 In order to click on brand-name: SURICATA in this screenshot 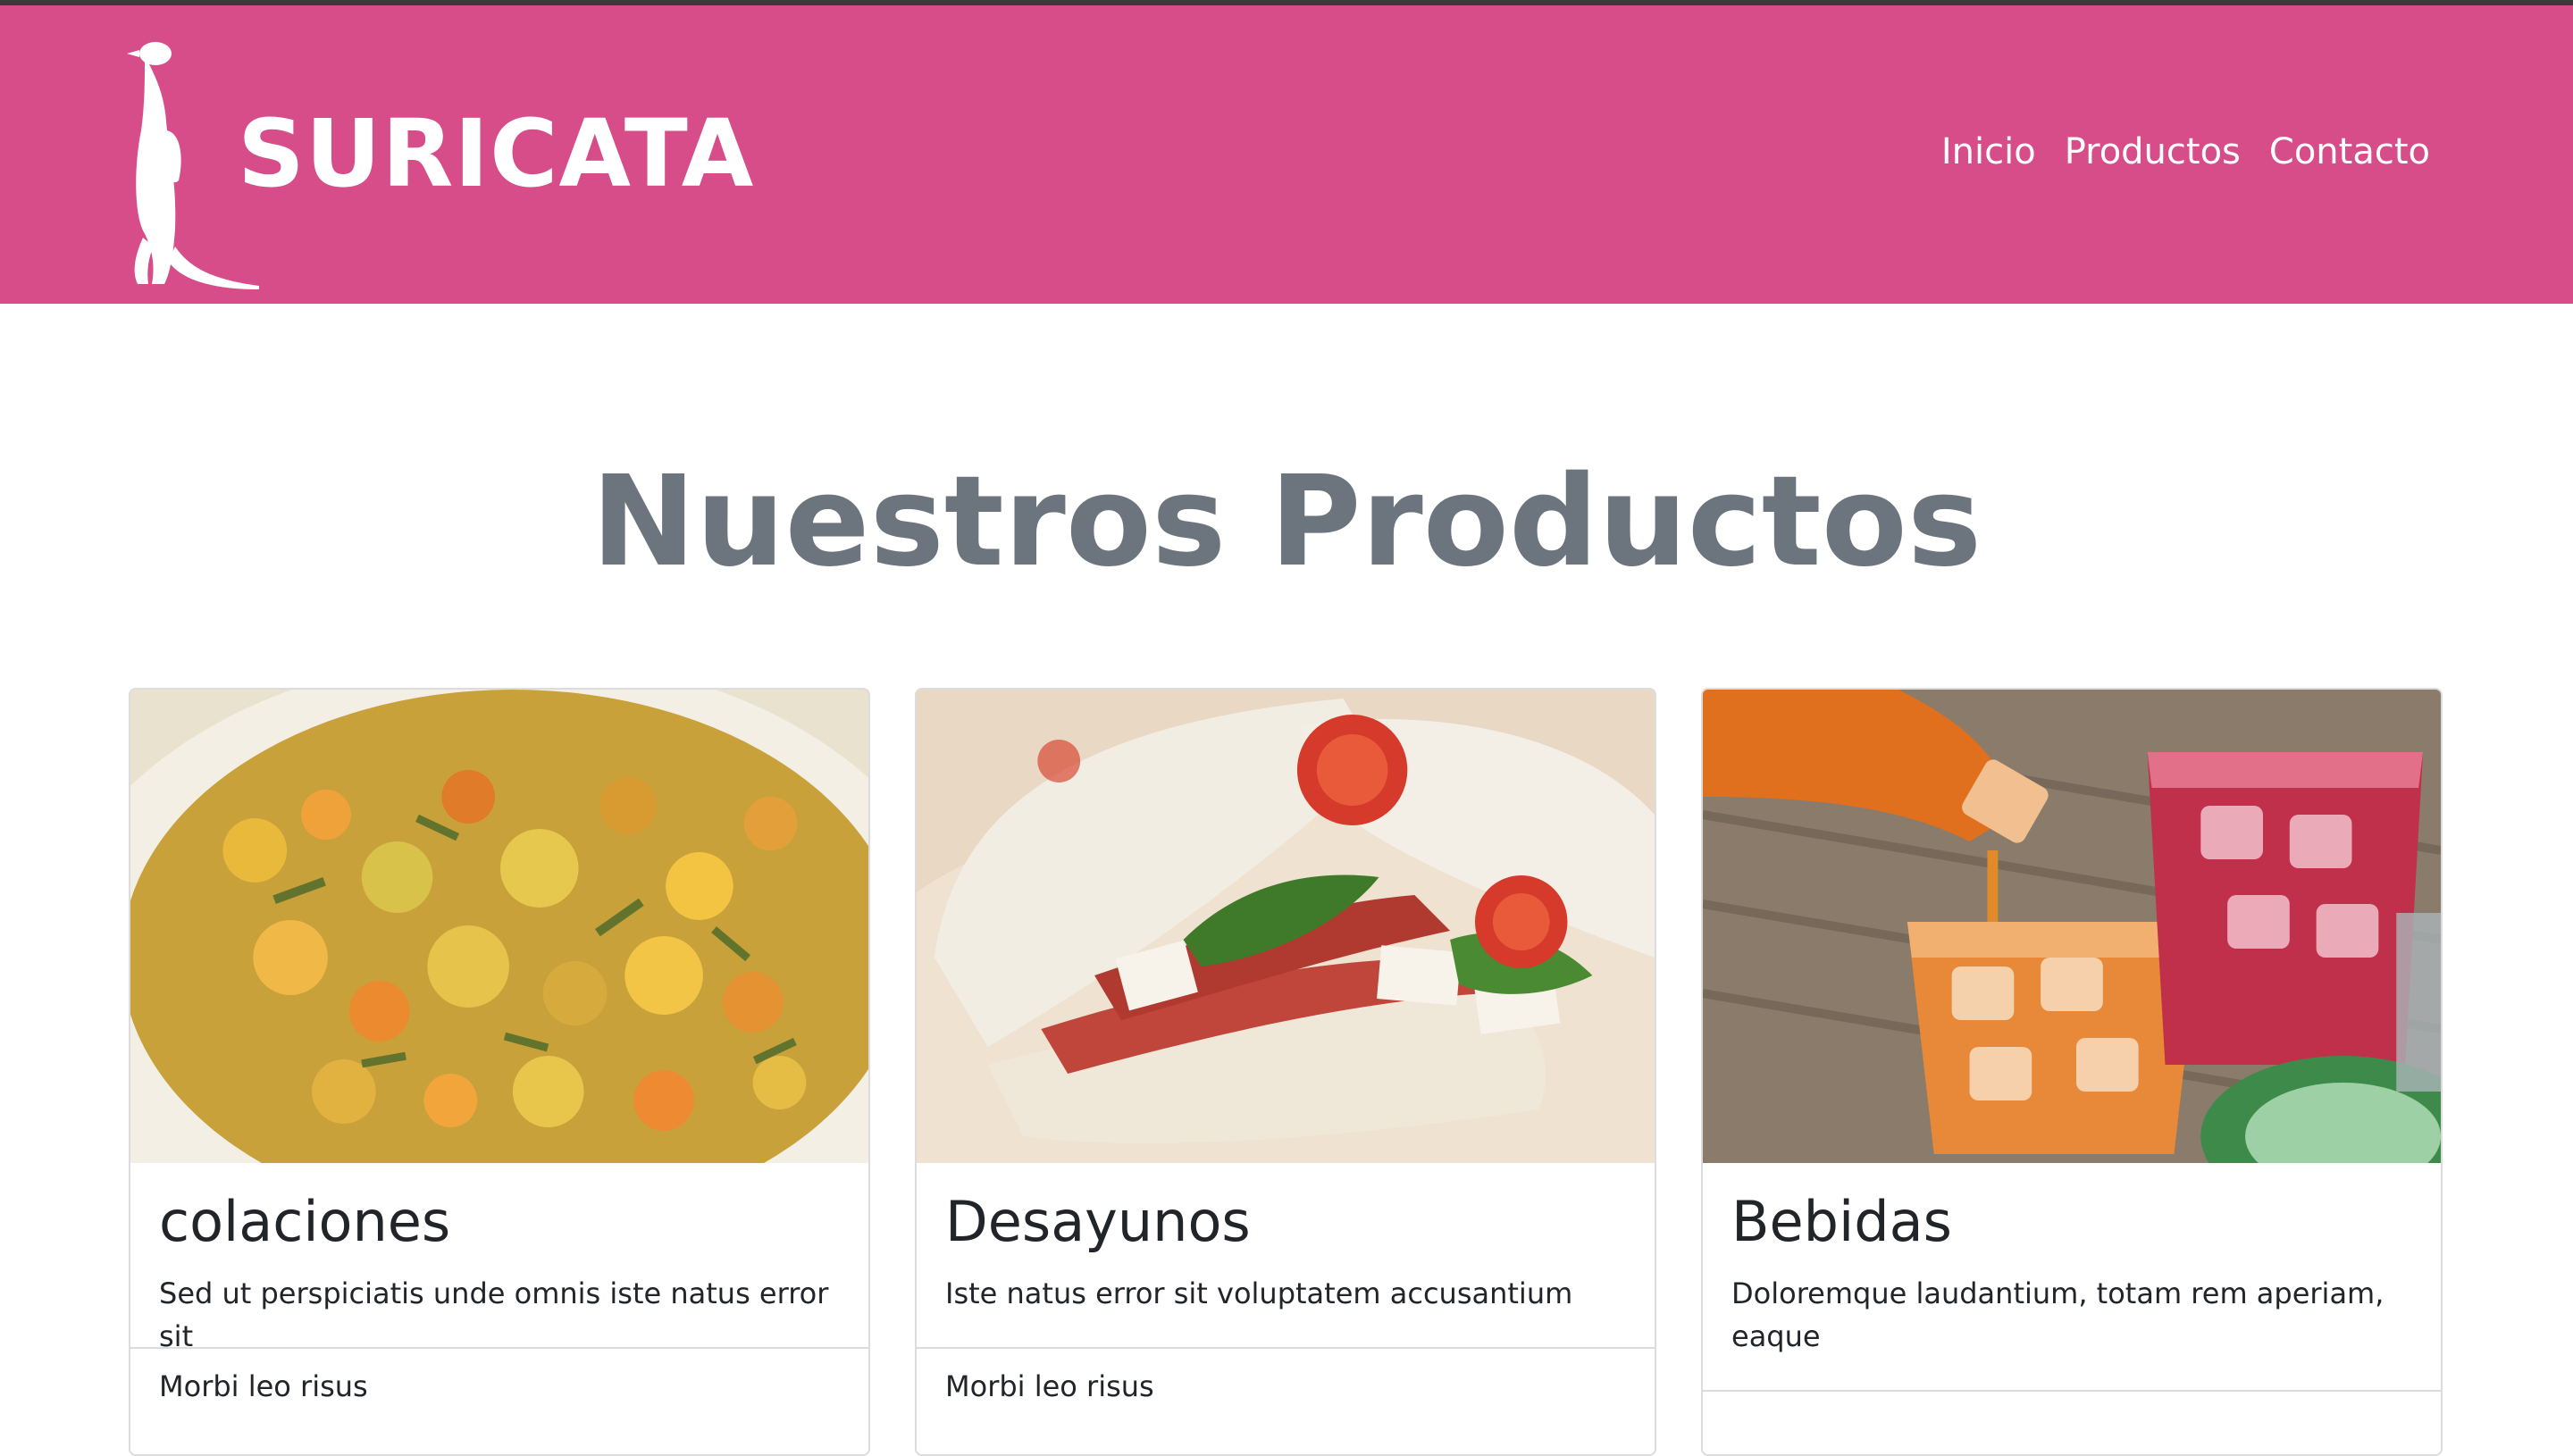, I will do `click(496, 153)`.